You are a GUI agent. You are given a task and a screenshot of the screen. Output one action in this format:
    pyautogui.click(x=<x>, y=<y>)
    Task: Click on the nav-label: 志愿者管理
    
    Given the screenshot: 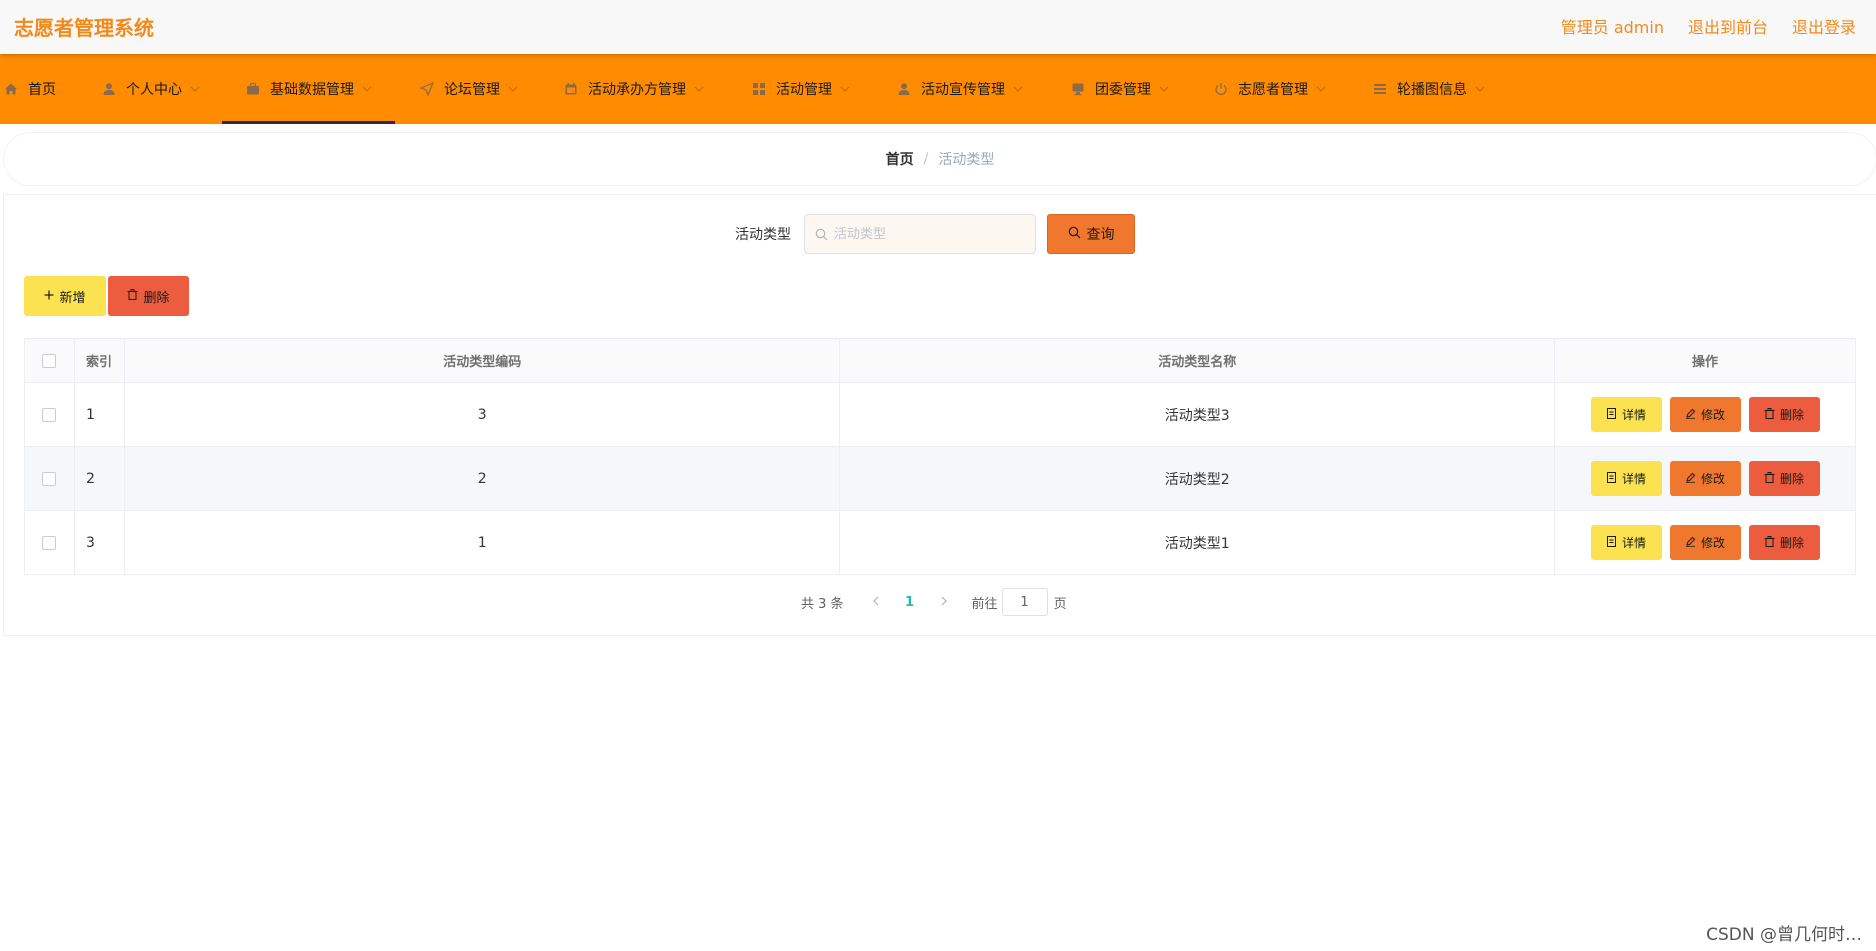 What is the action you would take?
    pyautogui.click(x=1273, y=90)
    